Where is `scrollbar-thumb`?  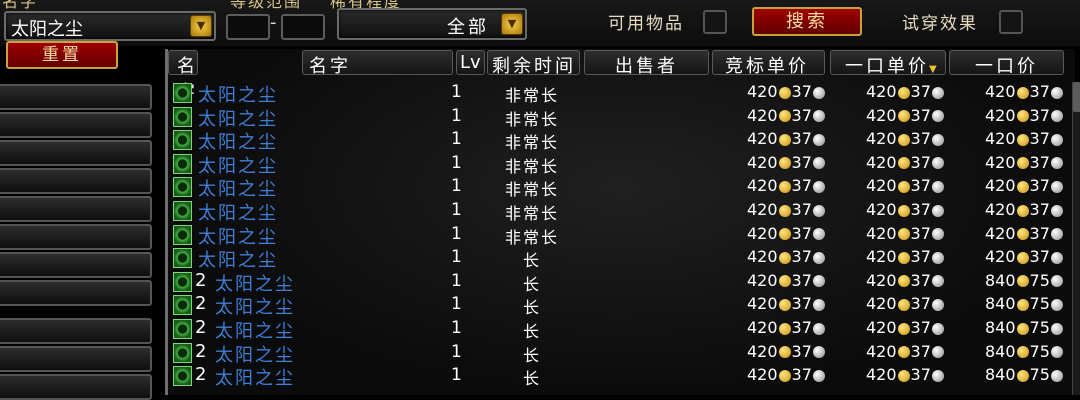
scrollbar-thumb is located at coordinates (1076, 97).